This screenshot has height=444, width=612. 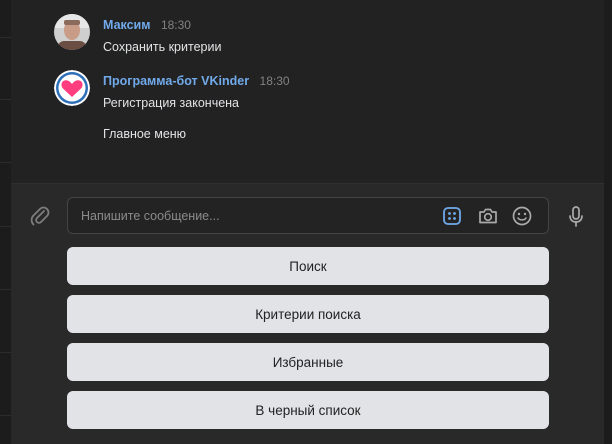 What do you see at coordinates (171, 103) in the screenshot?
I see `message-text: Регистрация закончена` at bounding box center [171, 103].